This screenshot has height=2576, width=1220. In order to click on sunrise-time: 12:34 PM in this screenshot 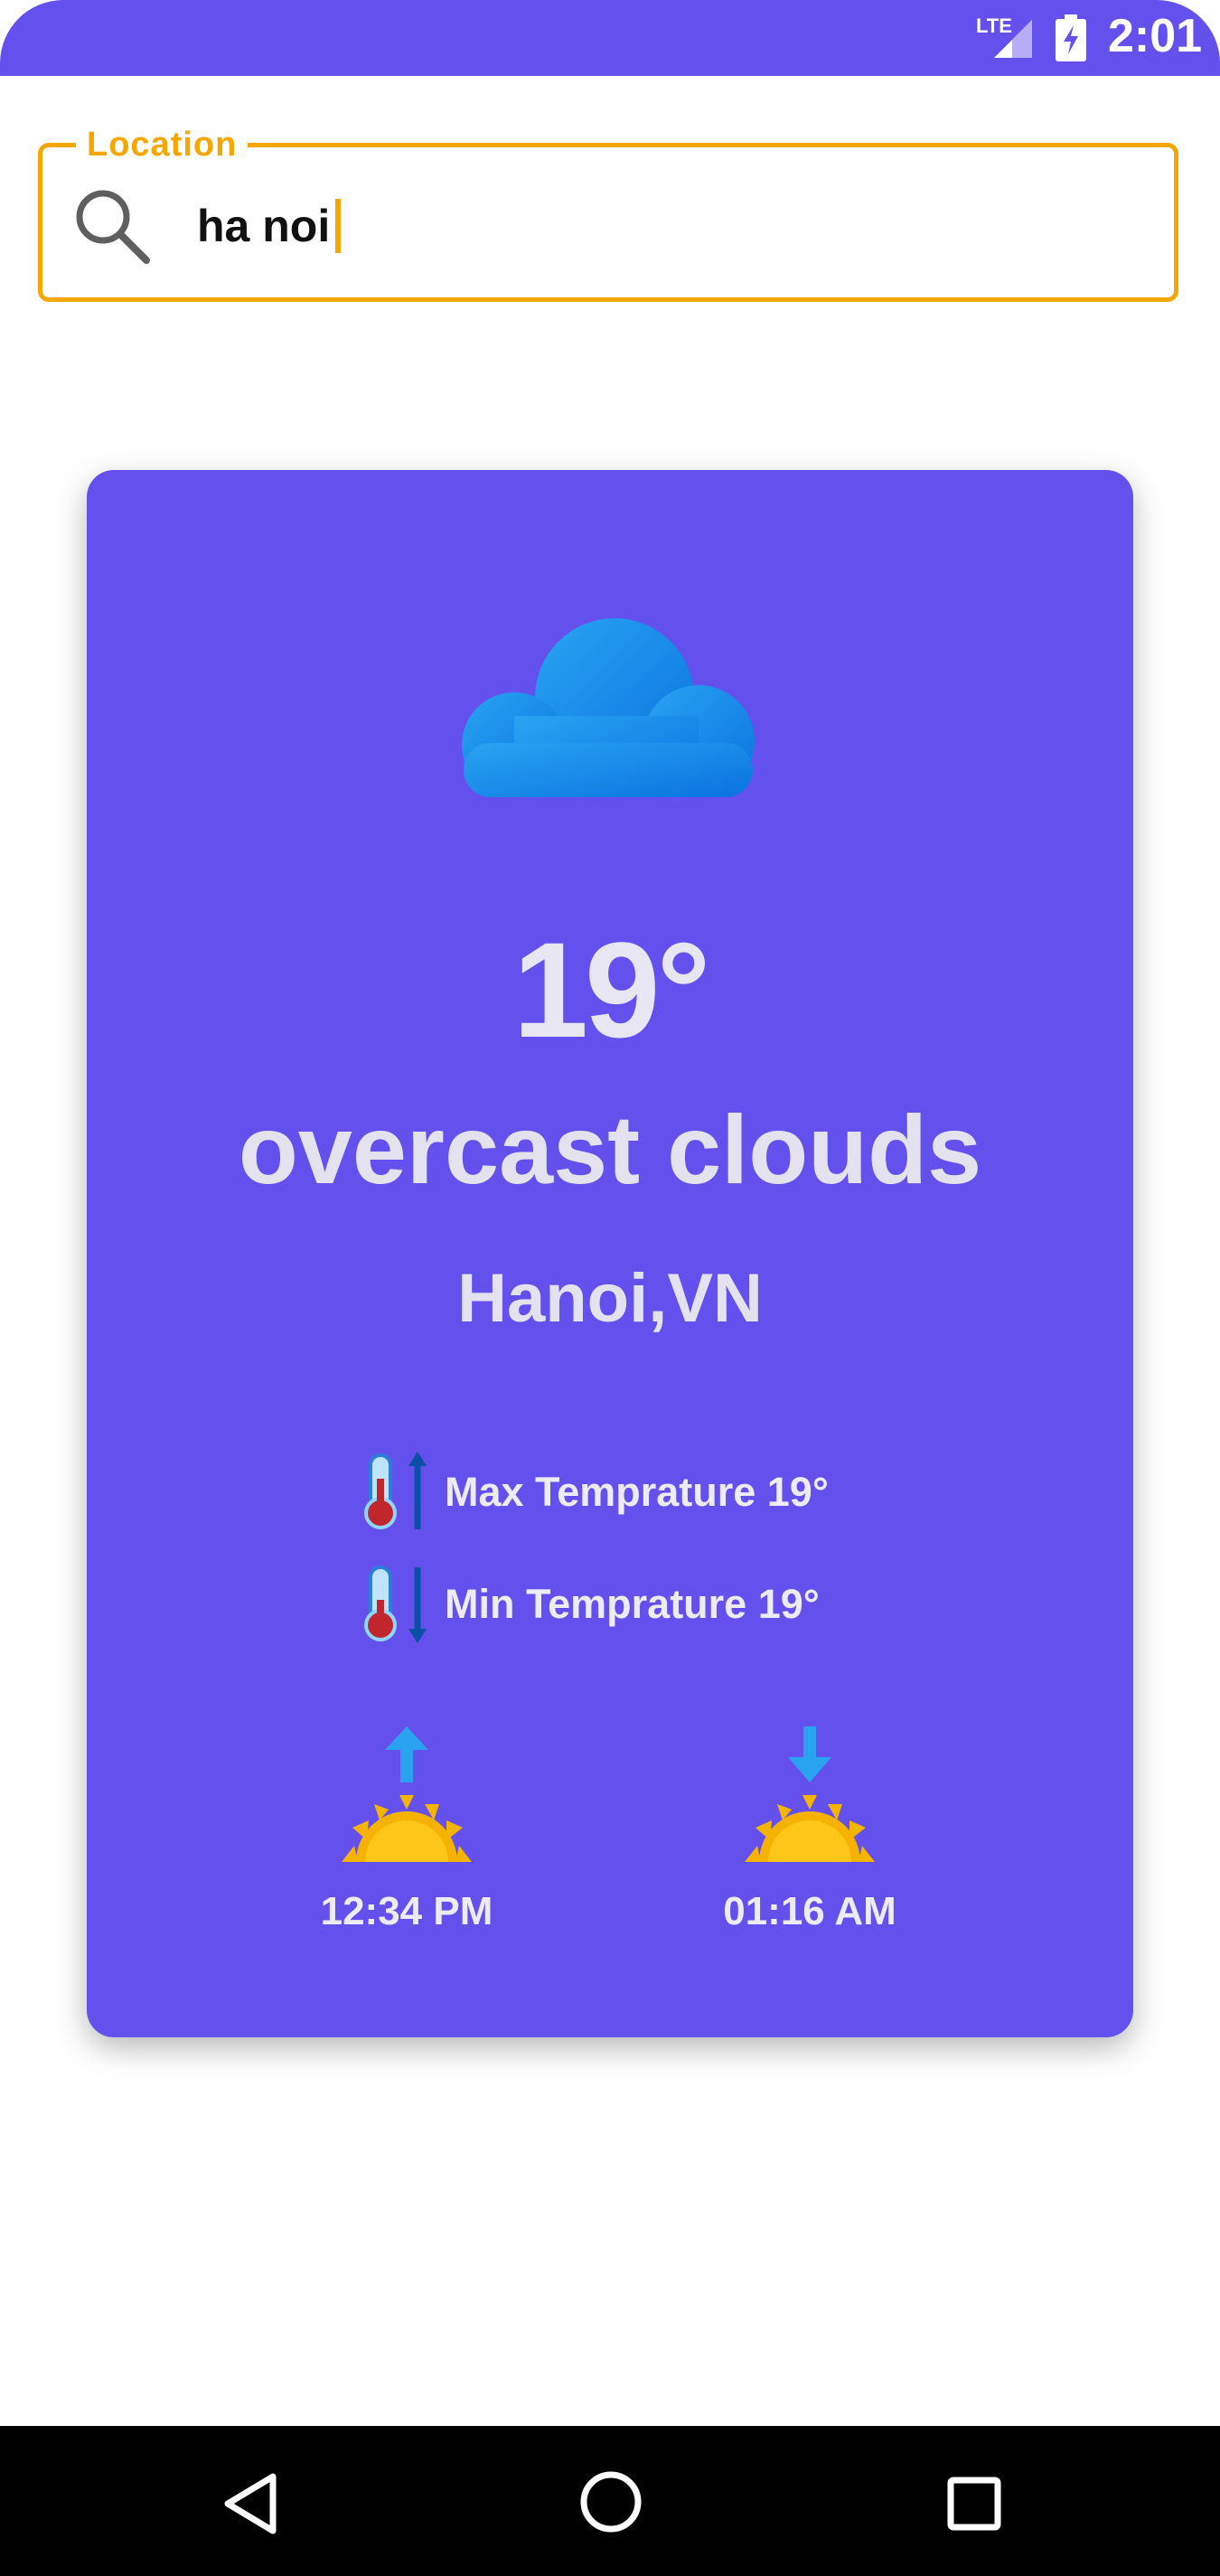, I will do `click(406, 1911)`.